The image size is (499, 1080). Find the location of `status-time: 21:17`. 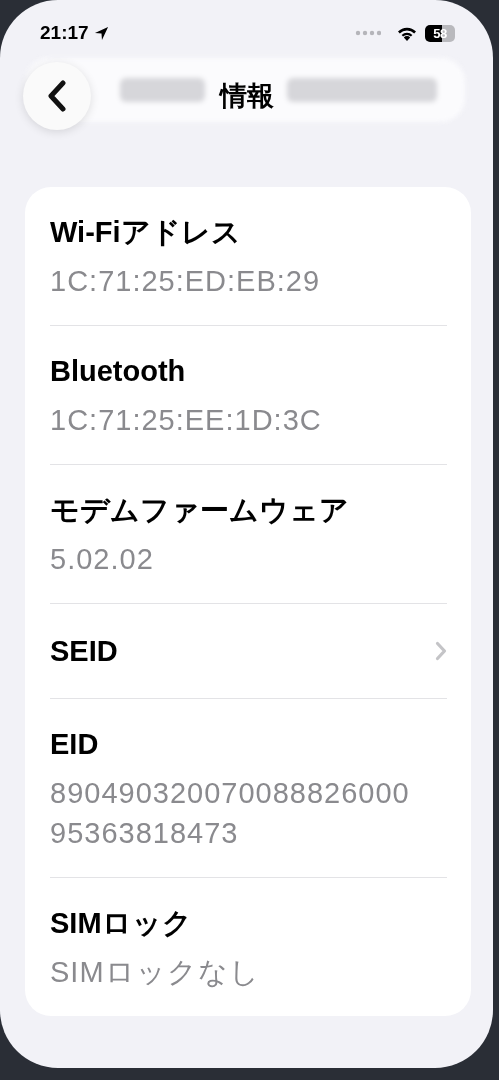

status-time: 21:17 is located at coordinates (64, 33).